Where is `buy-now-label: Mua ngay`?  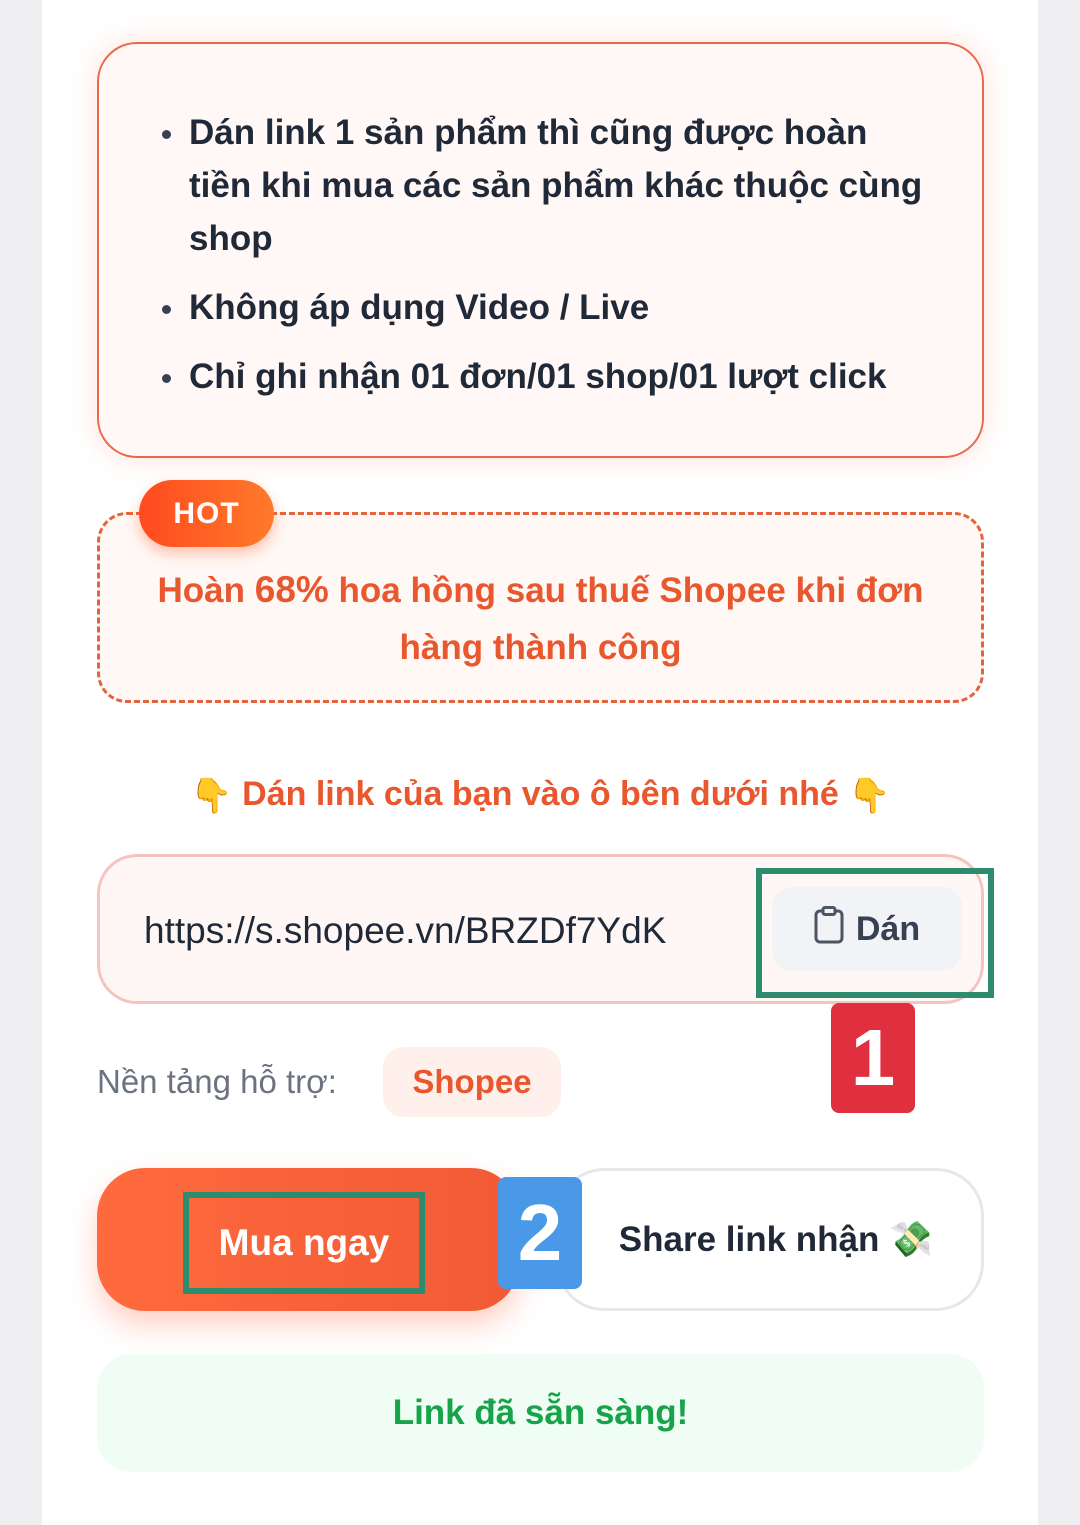 buy-now-label: Mua ngay is located at coordinates (304, 1243).